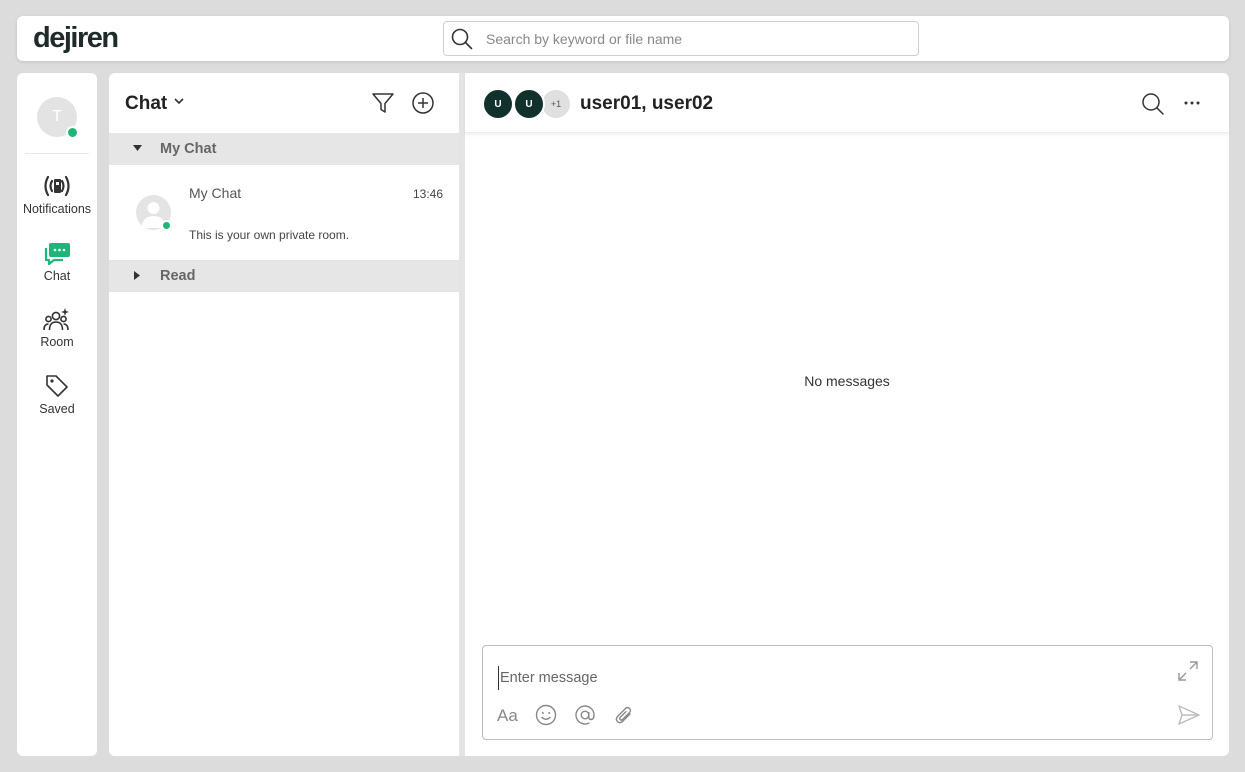 The image size is (1245, 772). Describe the element at coordinates (57, 209) in the screenshot. I see `nav-notifications-label: Notifications` at that location.